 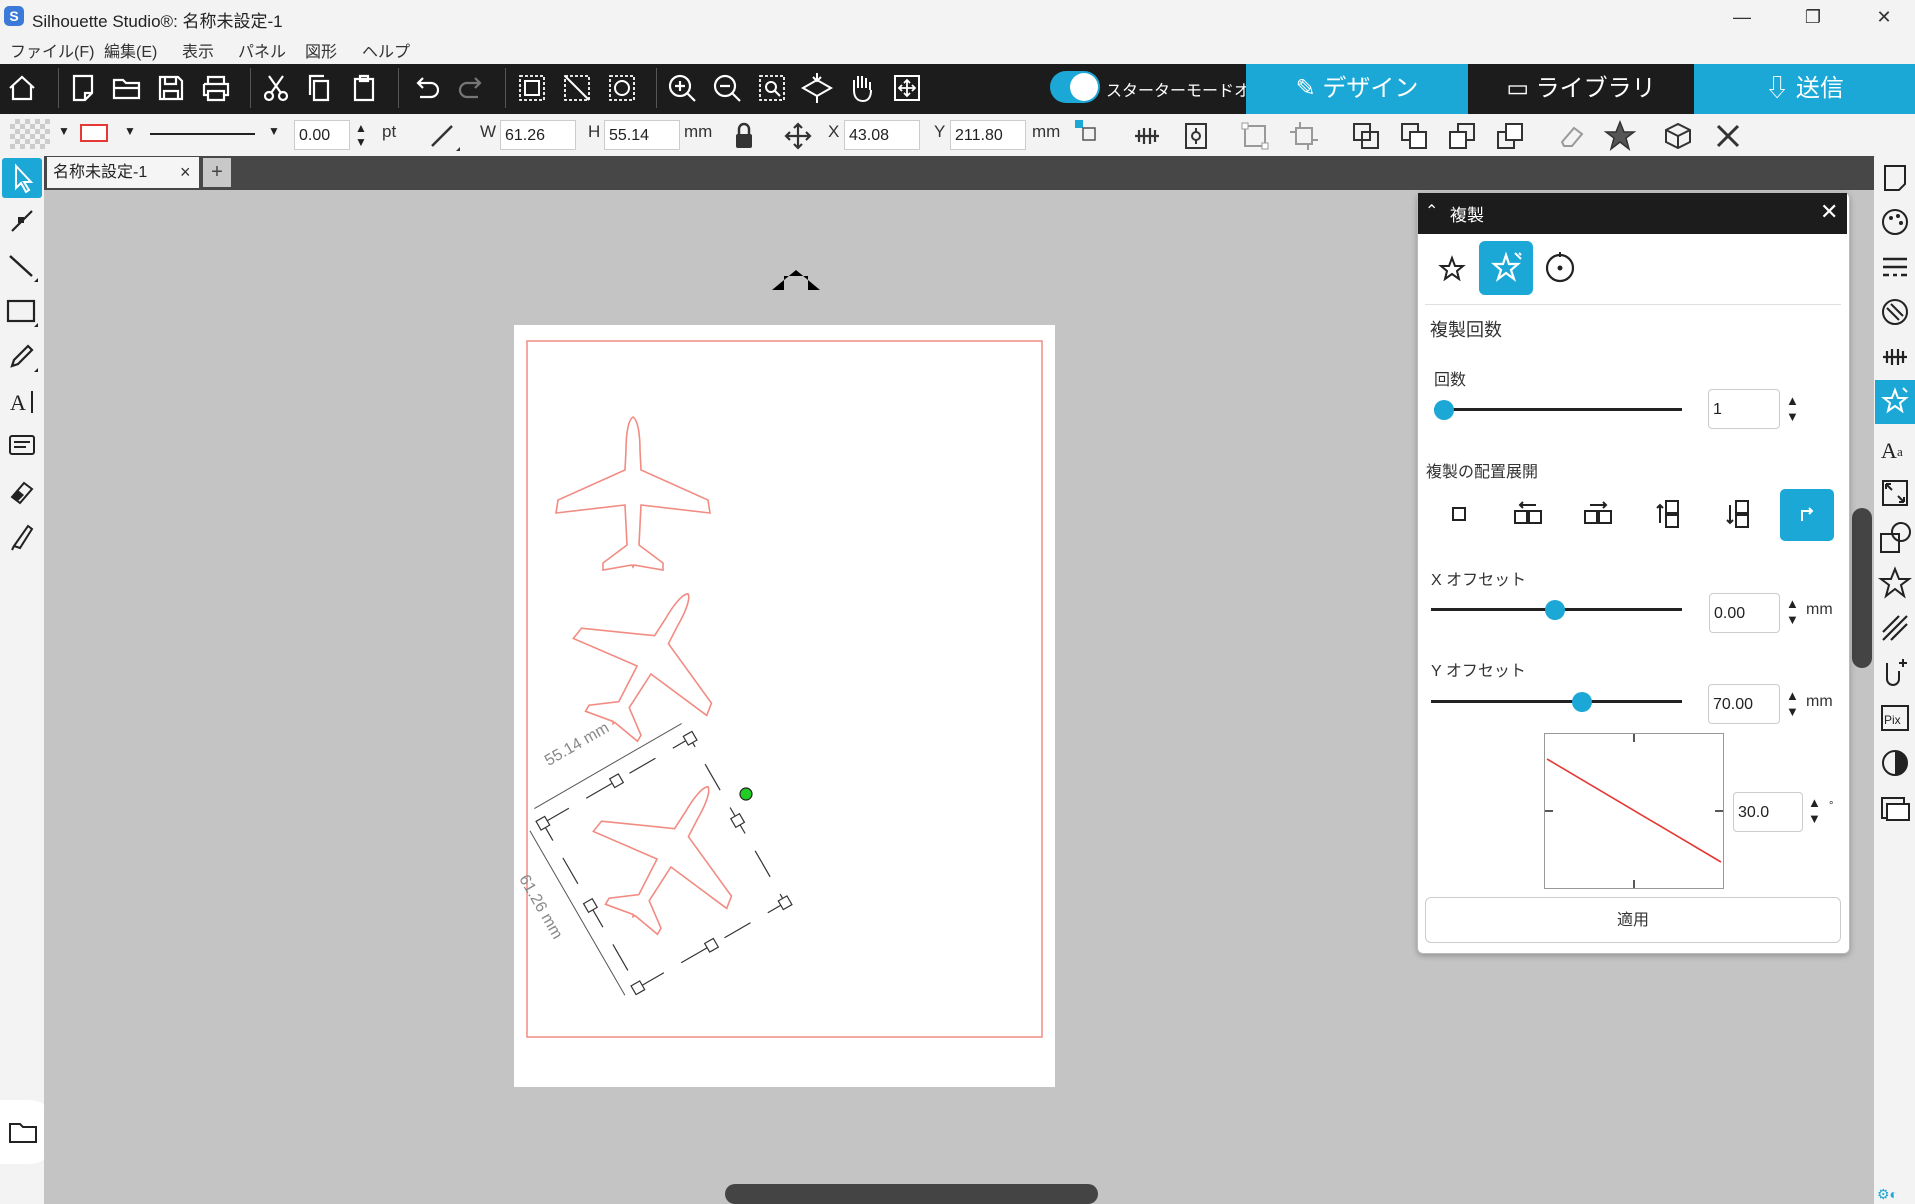 I want to click on replicate-tab-icon, so click(x=1452, y=268).